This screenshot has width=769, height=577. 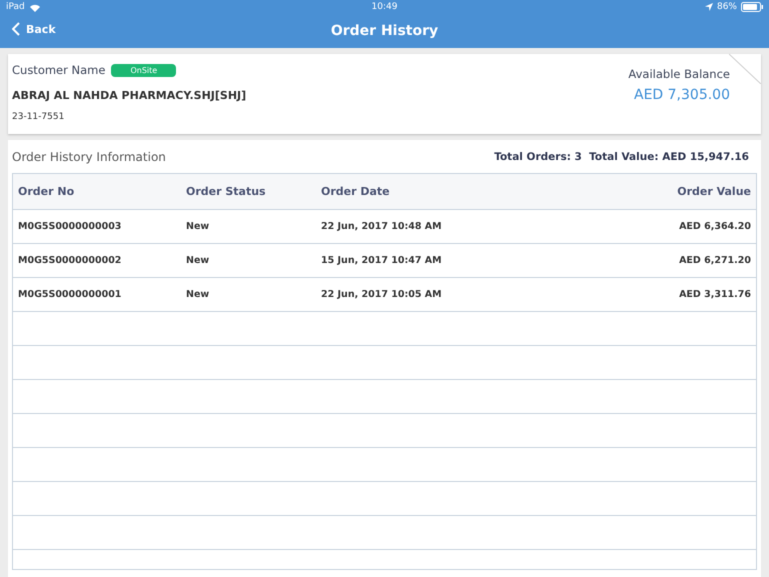 I want to click on order-date: 22 Jun, 2017 10:05 AM, so click(x=381, y=294).